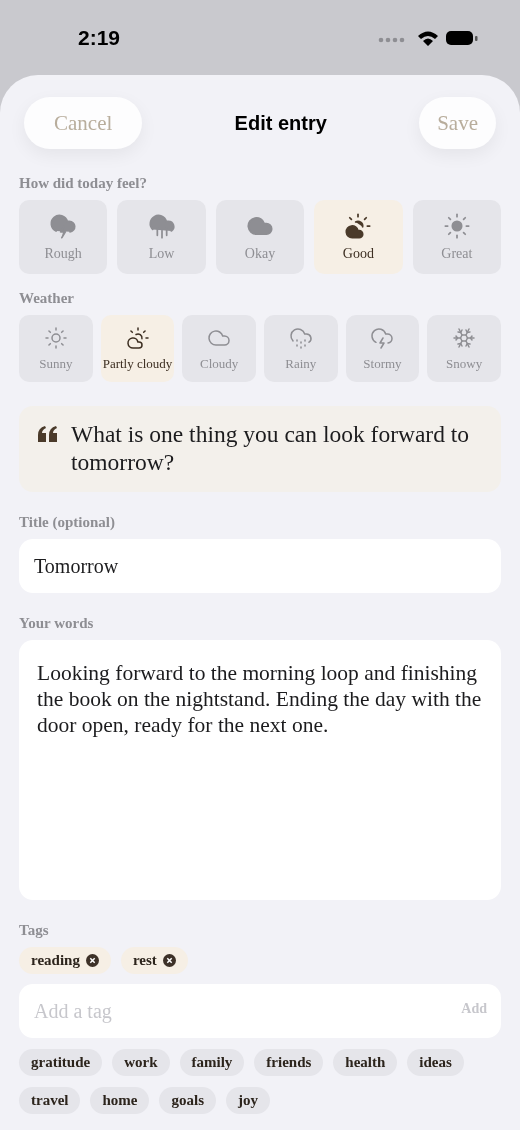 Image resolution: width=520 pixels, height=1130 pixels. What do you see at coordinates (50, 1100) in the screenshot?
I see `suggested-tag: travel` at bounding box center [50, 1100].